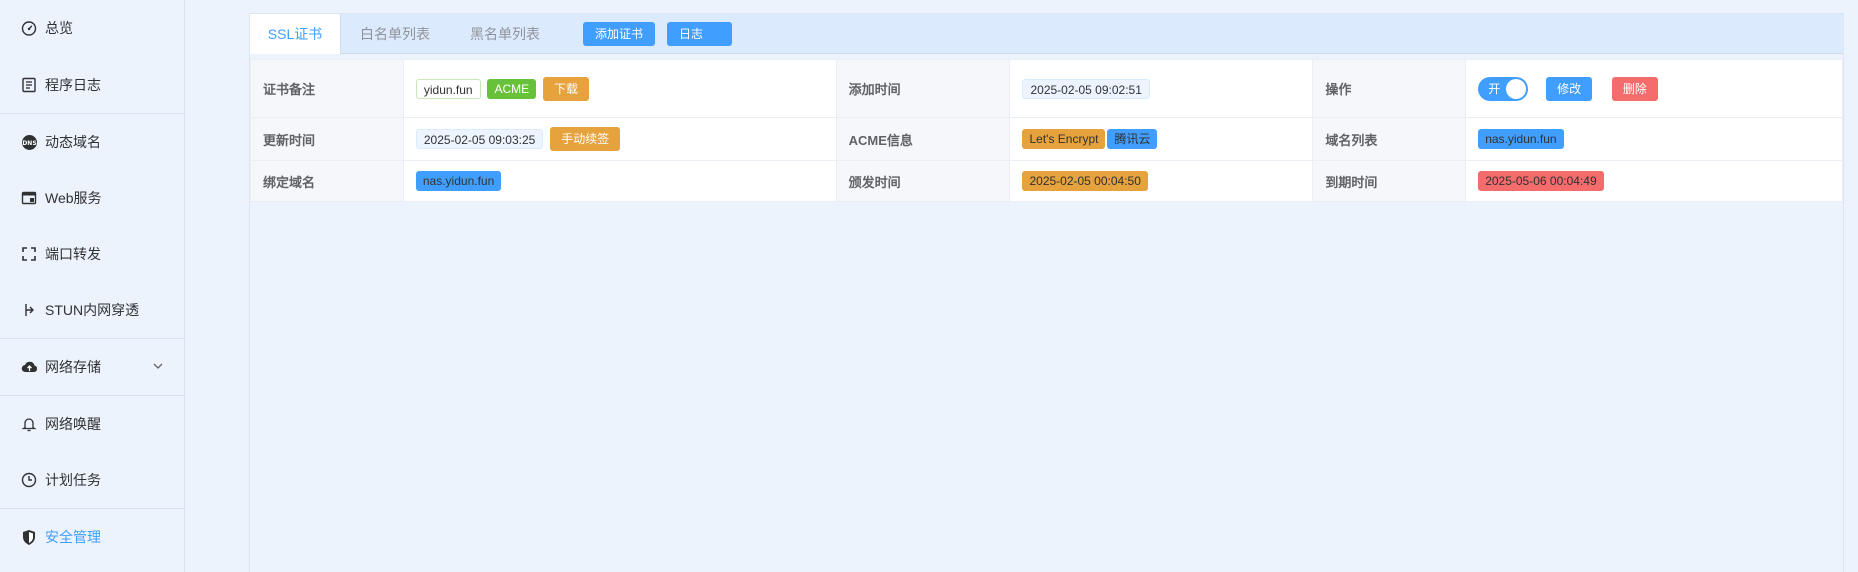 The width and height of the screenshot is (1858, 572). I want to click on tab-whitelist: 白名单列表, so click(395, 34).